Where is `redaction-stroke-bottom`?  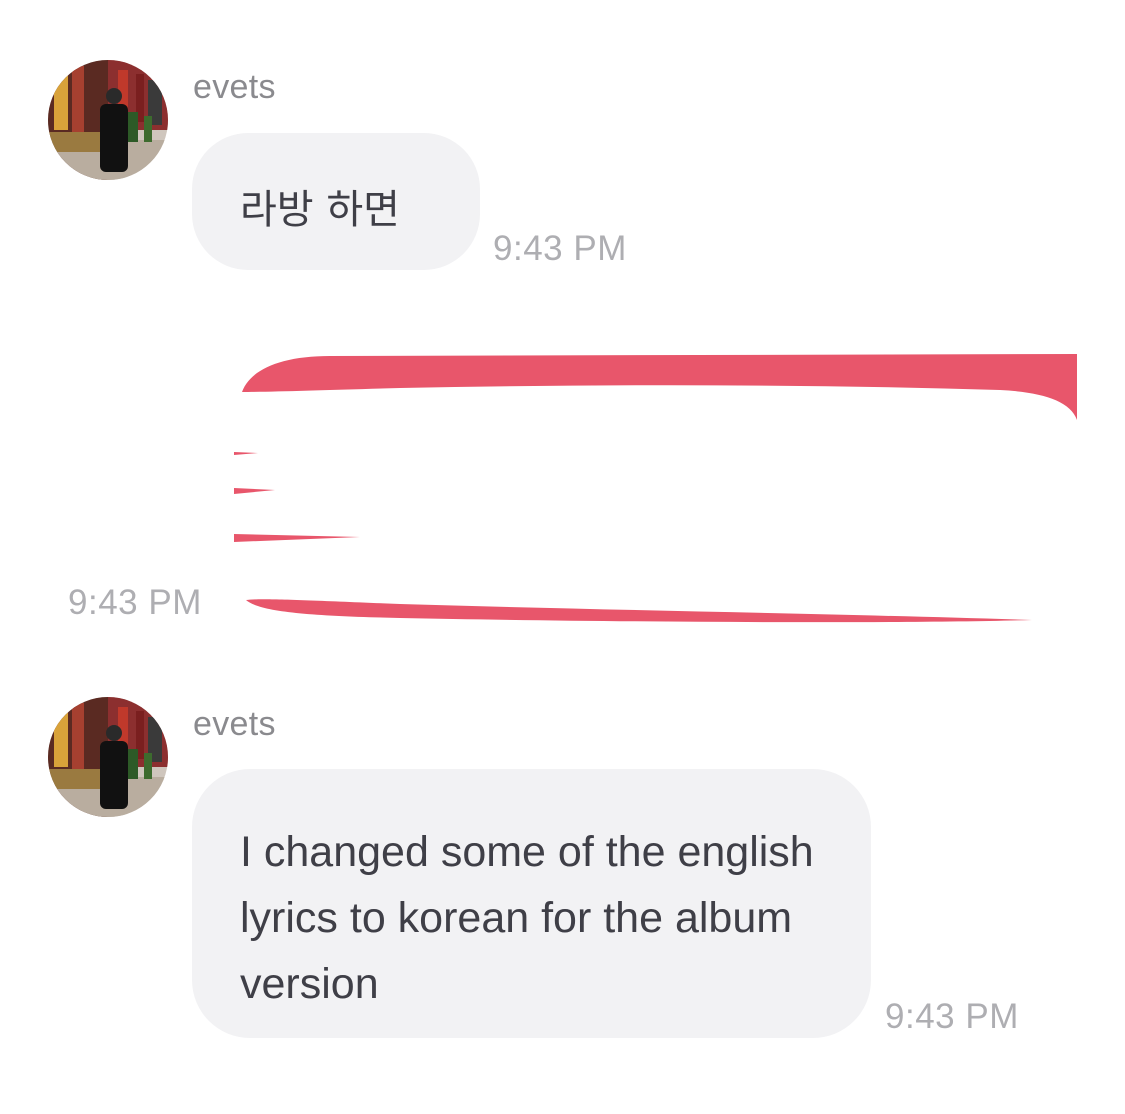
redaction-stroke-bottom is located at coordinates (639, 611).